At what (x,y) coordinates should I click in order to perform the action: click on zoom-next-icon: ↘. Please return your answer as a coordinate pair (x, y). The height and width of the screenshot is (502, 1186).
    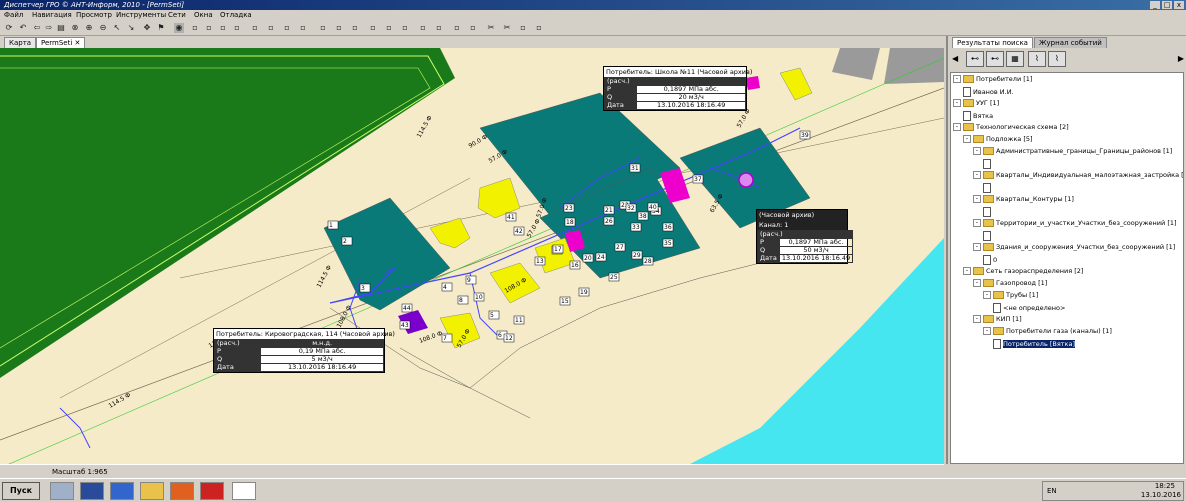
    Looking at the image, I should click on (131, 28).